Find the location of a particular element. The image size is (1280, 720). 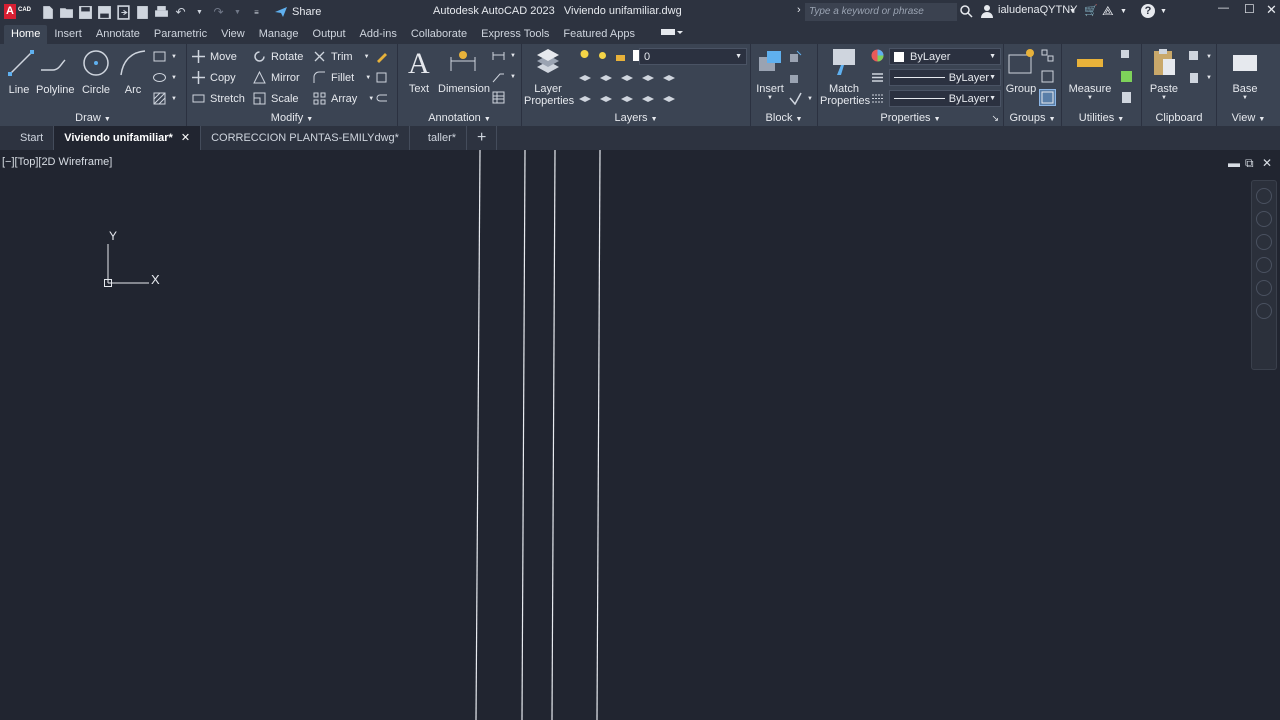

rotate-button: Rotate is located at coordinates (278, 56).